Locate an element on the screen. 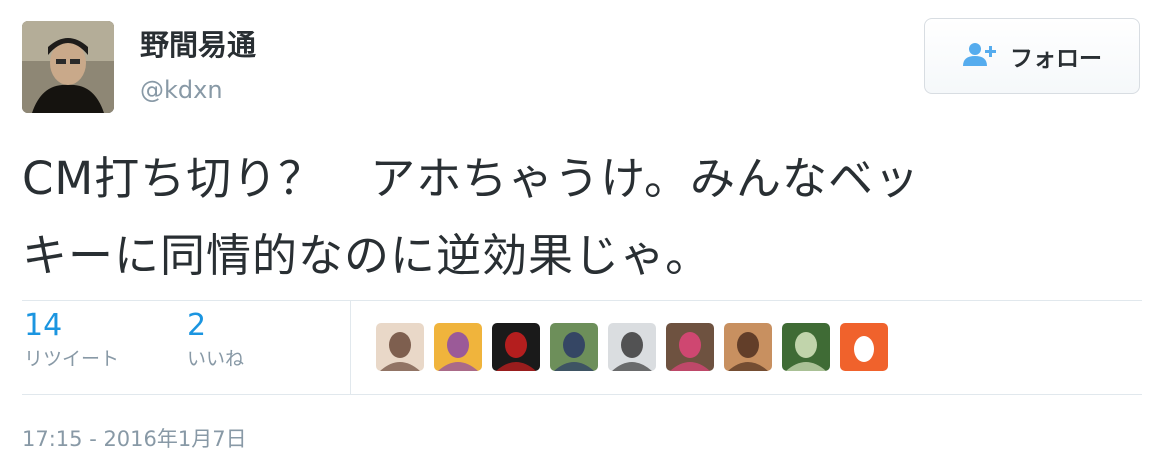 The height and width of the screenshot is (464, 1166). like-stat: 2 いいね is located at coordinates (215, 339).